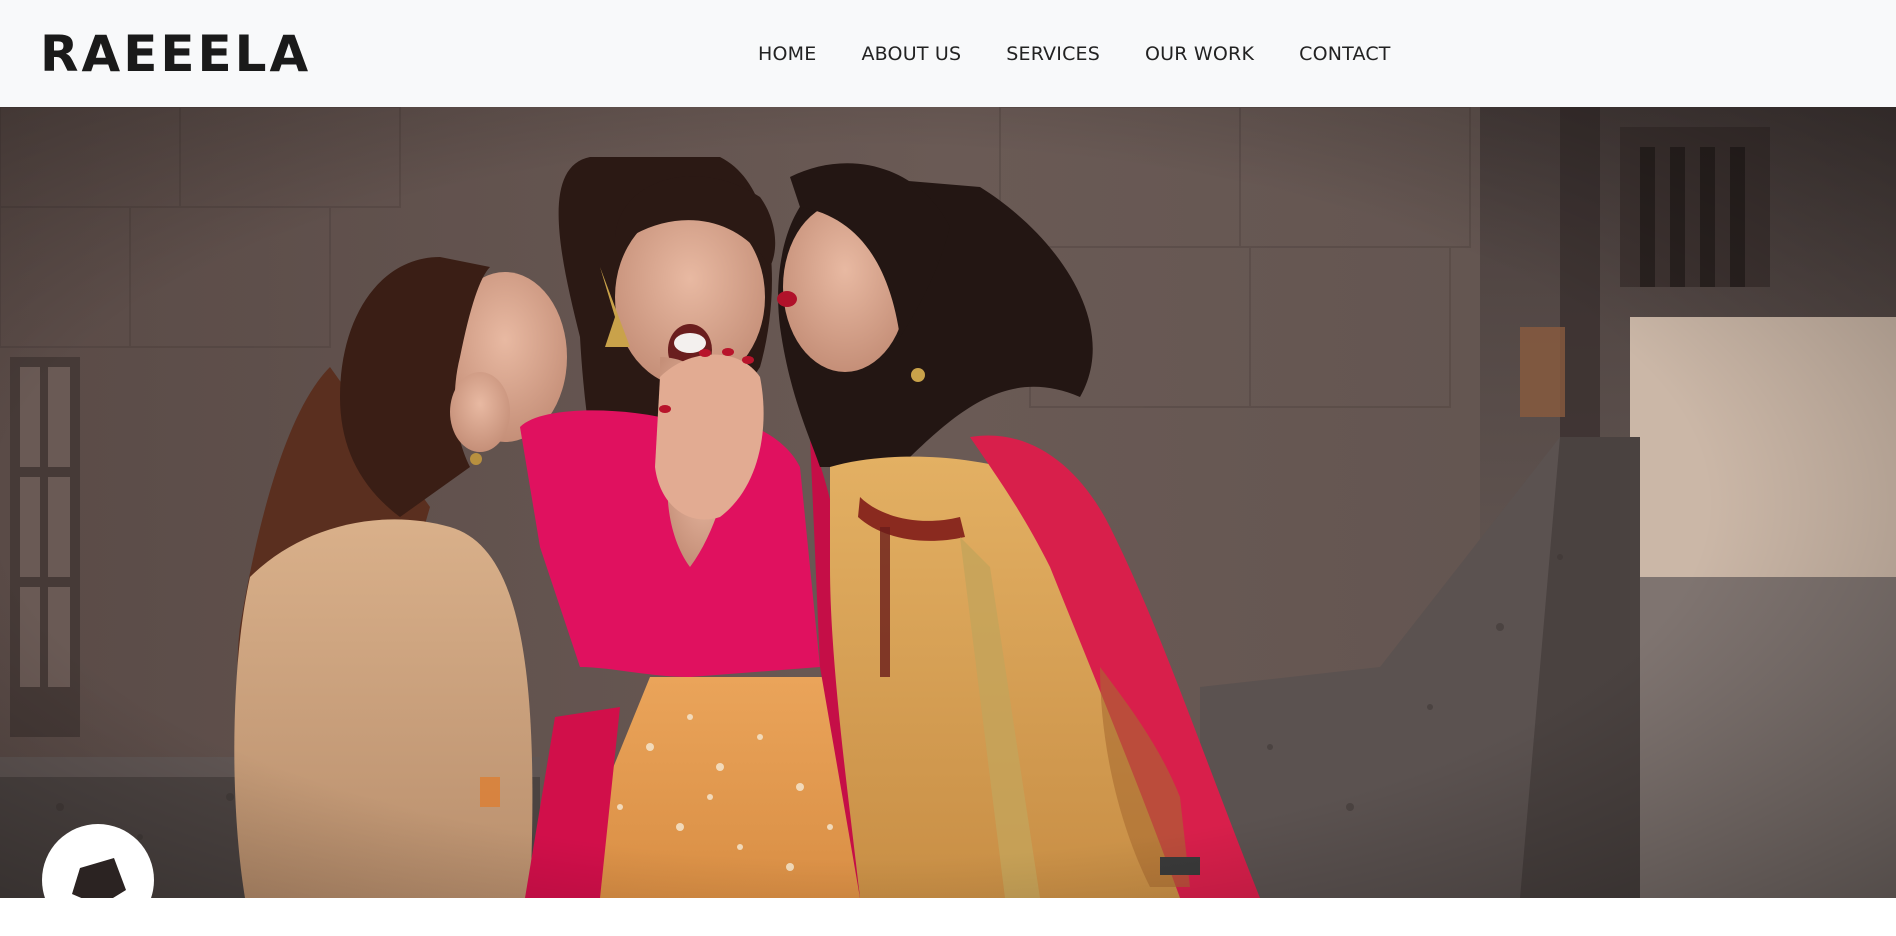  I want to click on nav-item-contact: CONTACT, so click(1345, 54).